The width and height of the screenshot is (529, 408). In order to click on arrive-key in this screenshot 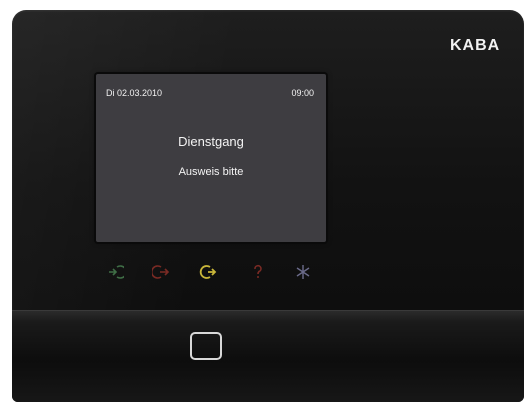, I will do `click(115, 272)`.